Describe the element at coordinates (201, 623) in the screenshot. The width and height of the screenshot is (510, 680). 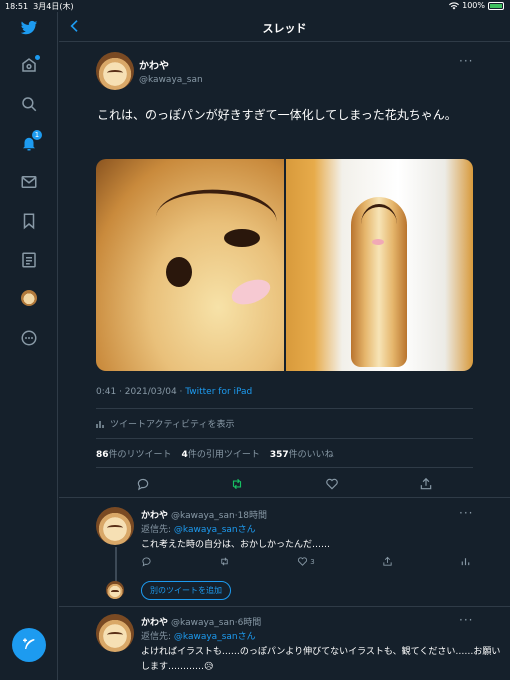
I see `reply-header: かわや @kawaya_san·6時間` at that location.